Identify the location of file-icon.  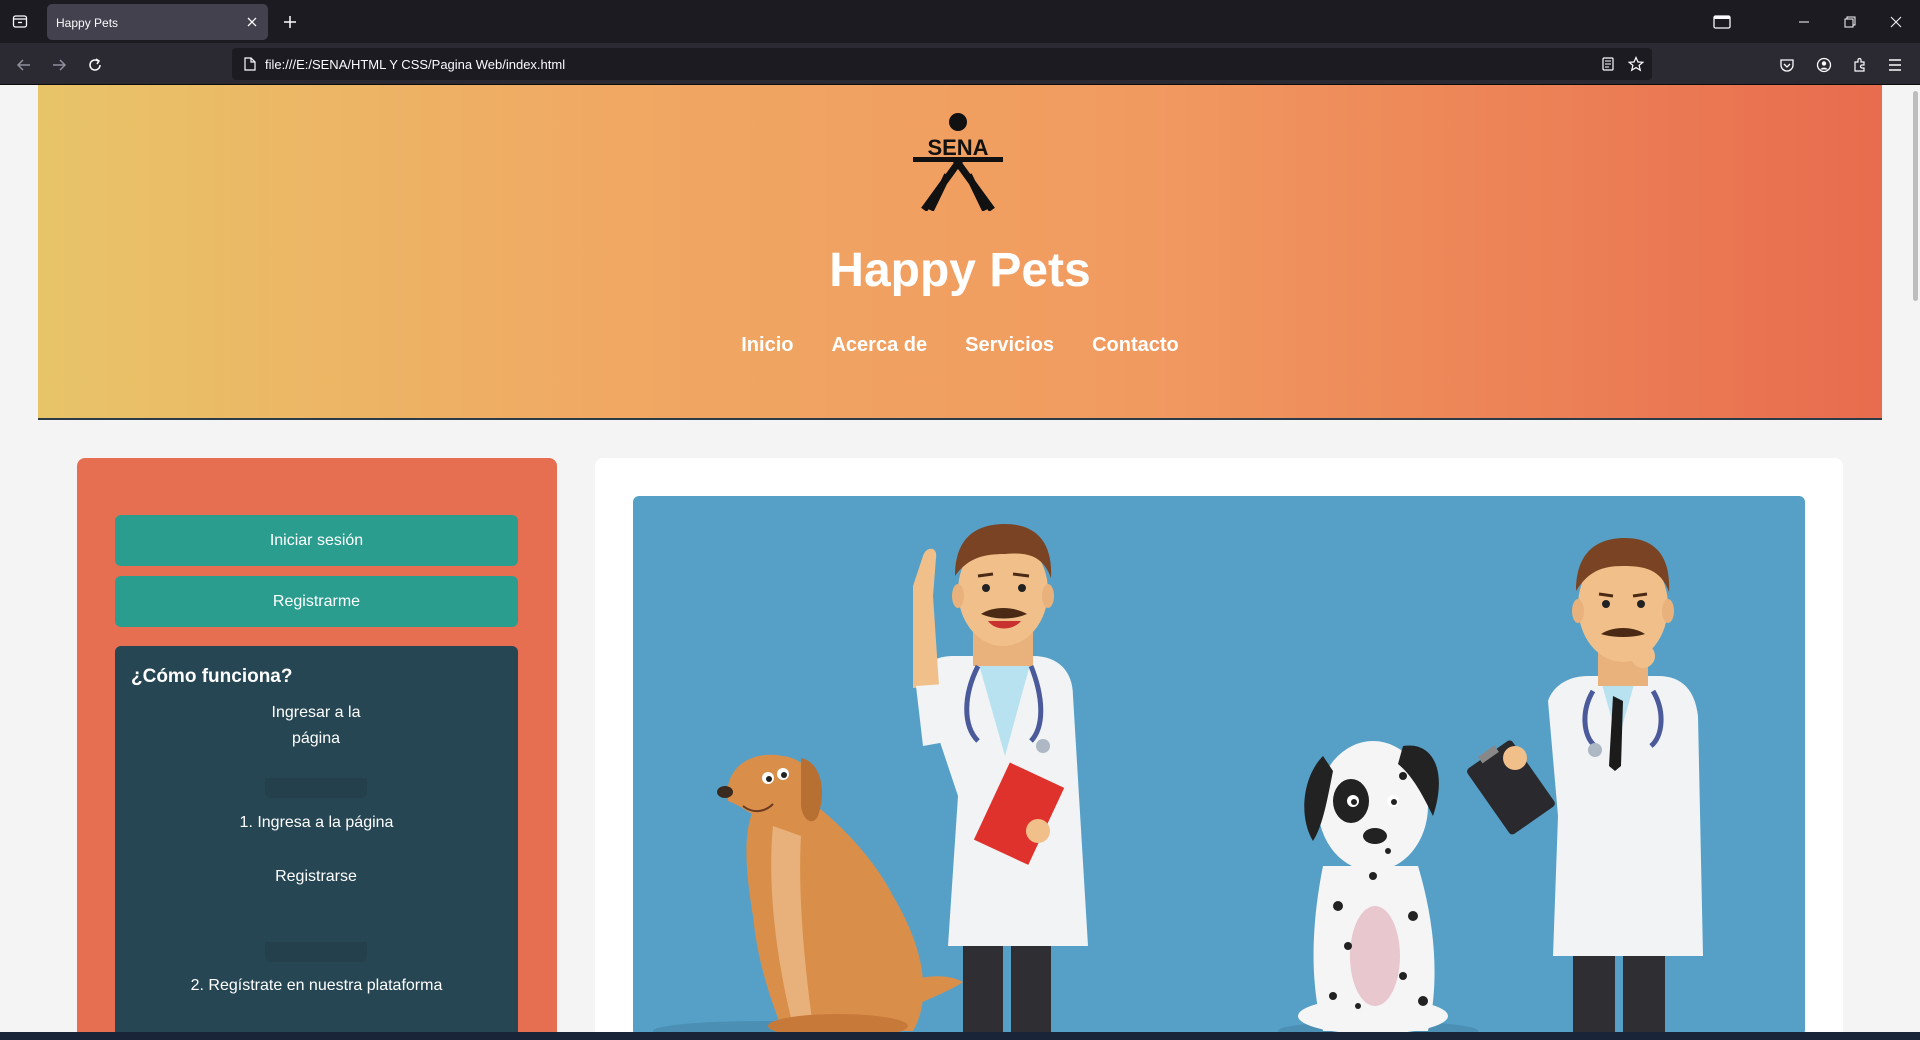
(250, 64).